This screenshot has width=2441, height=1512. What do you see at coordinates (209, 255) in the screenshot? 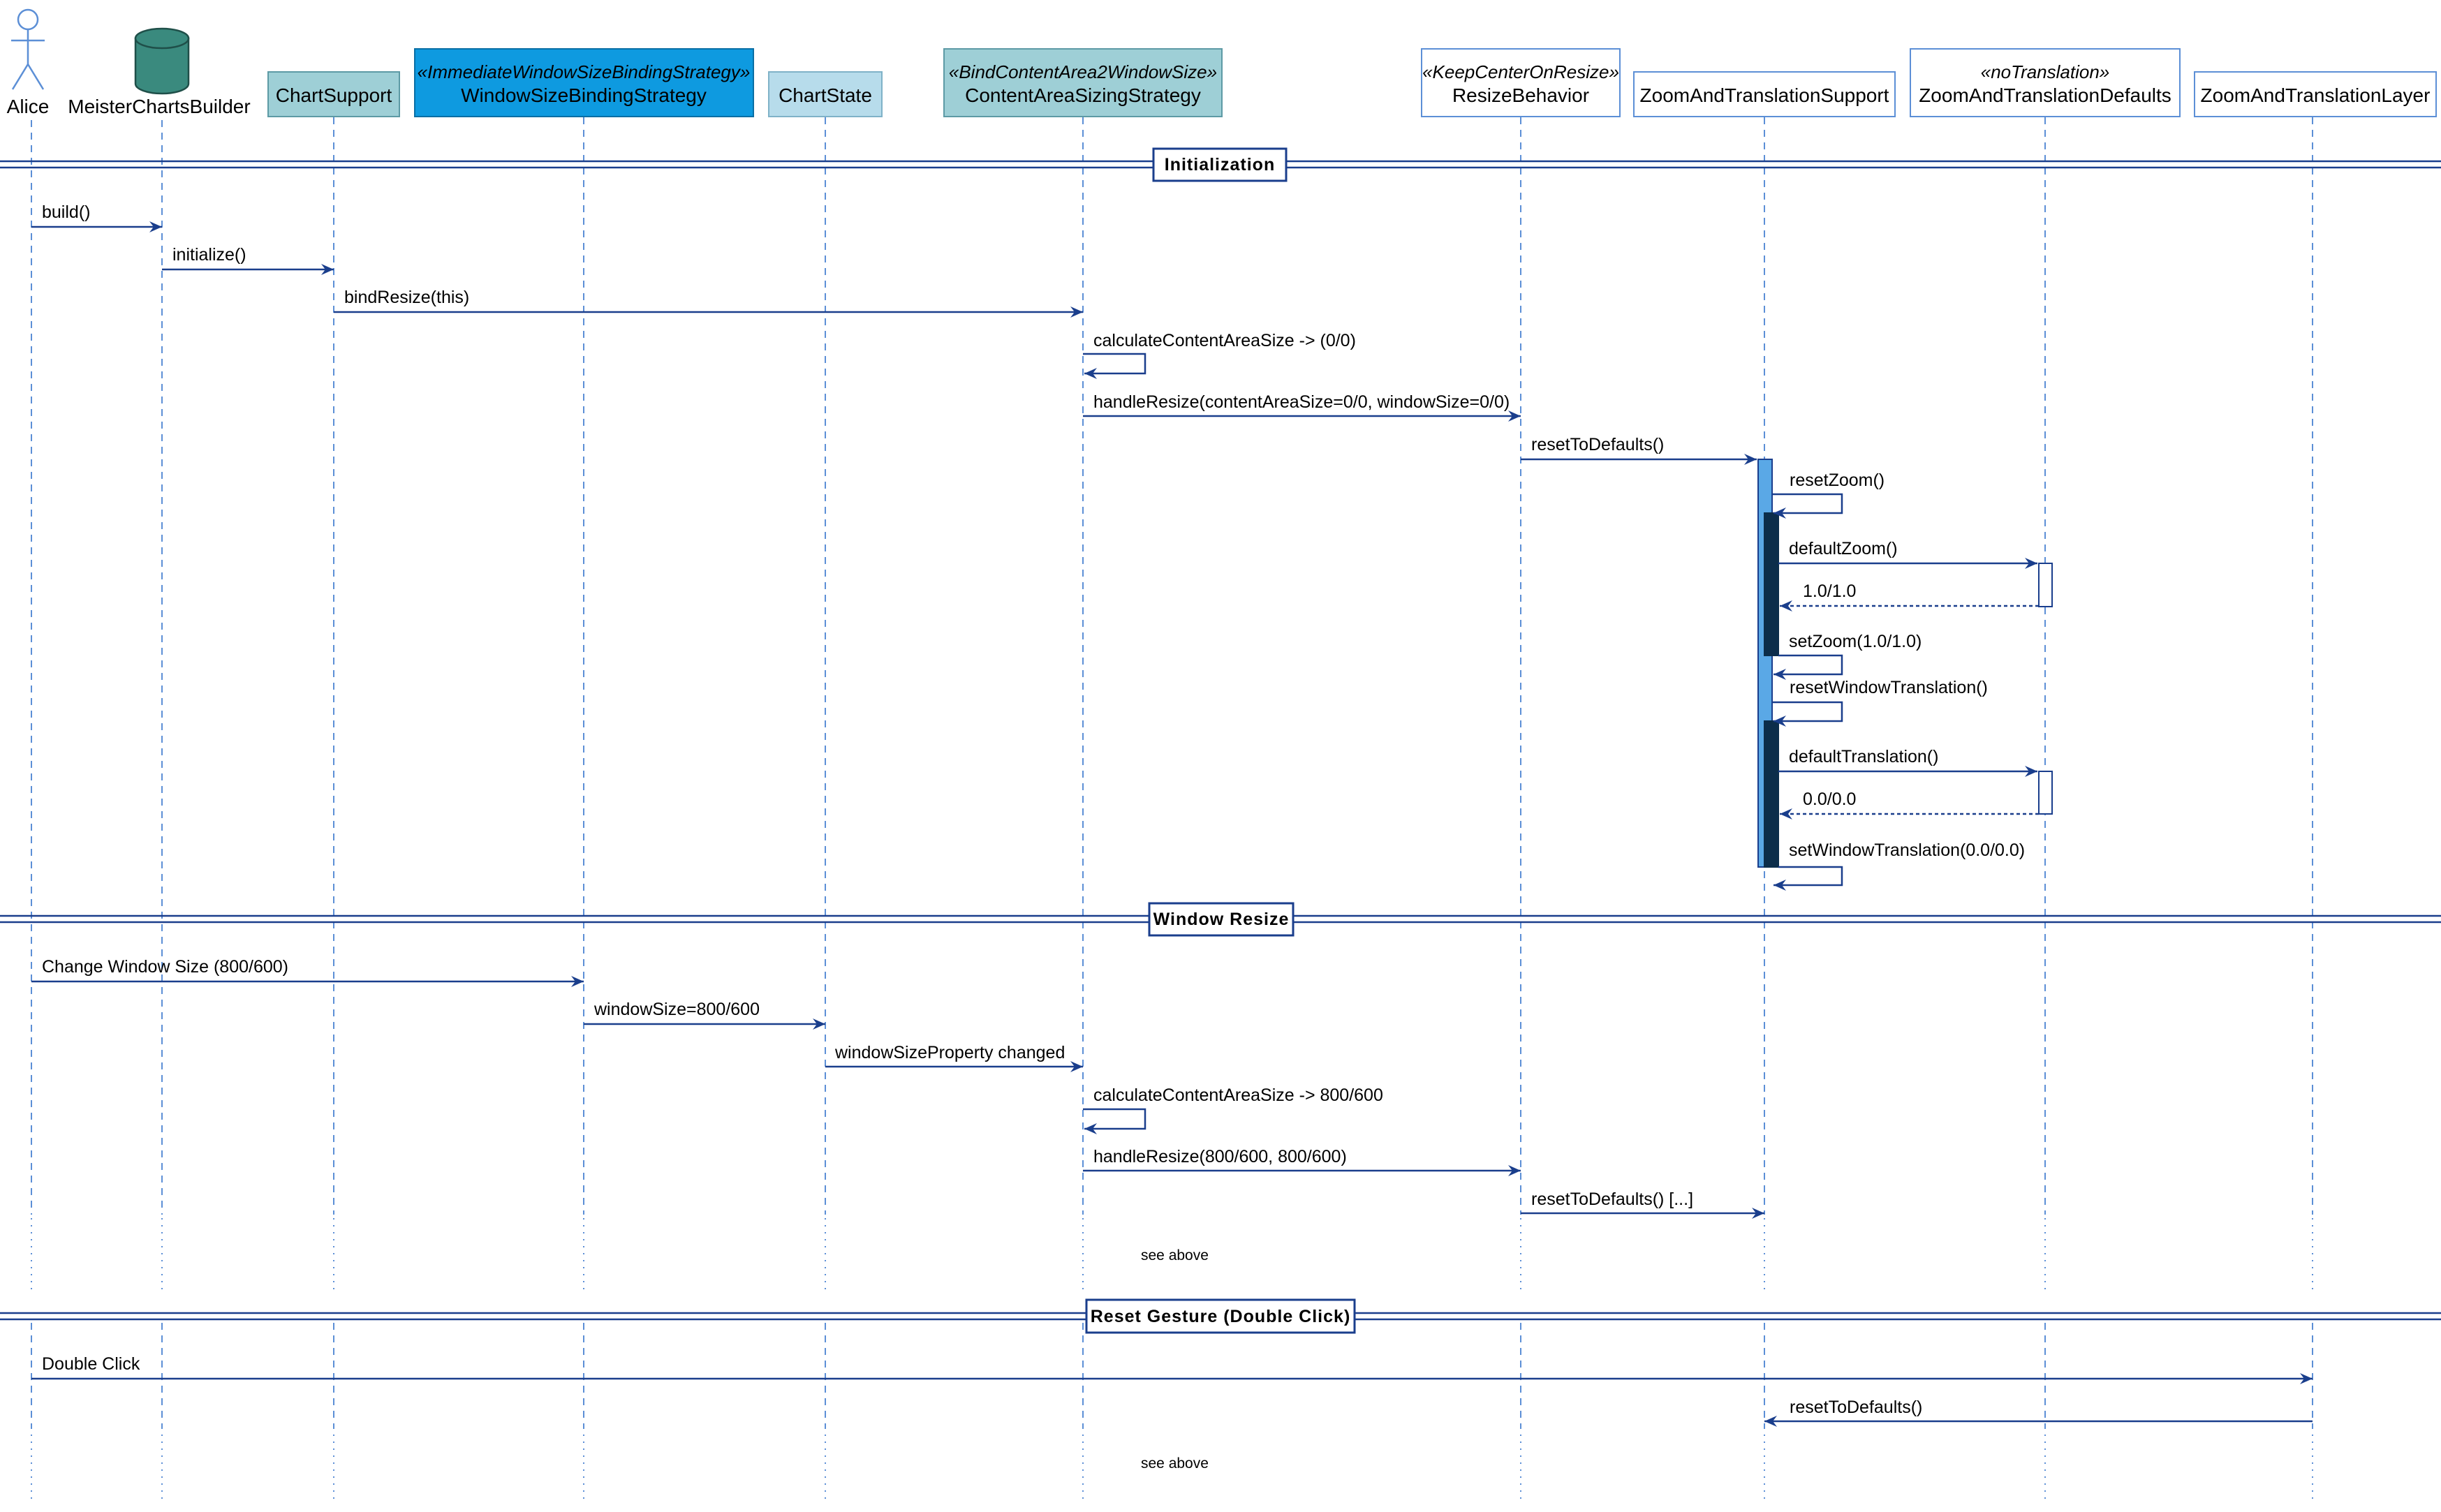
I see `svg-text: initialize()` at bounding box center [209, 255].